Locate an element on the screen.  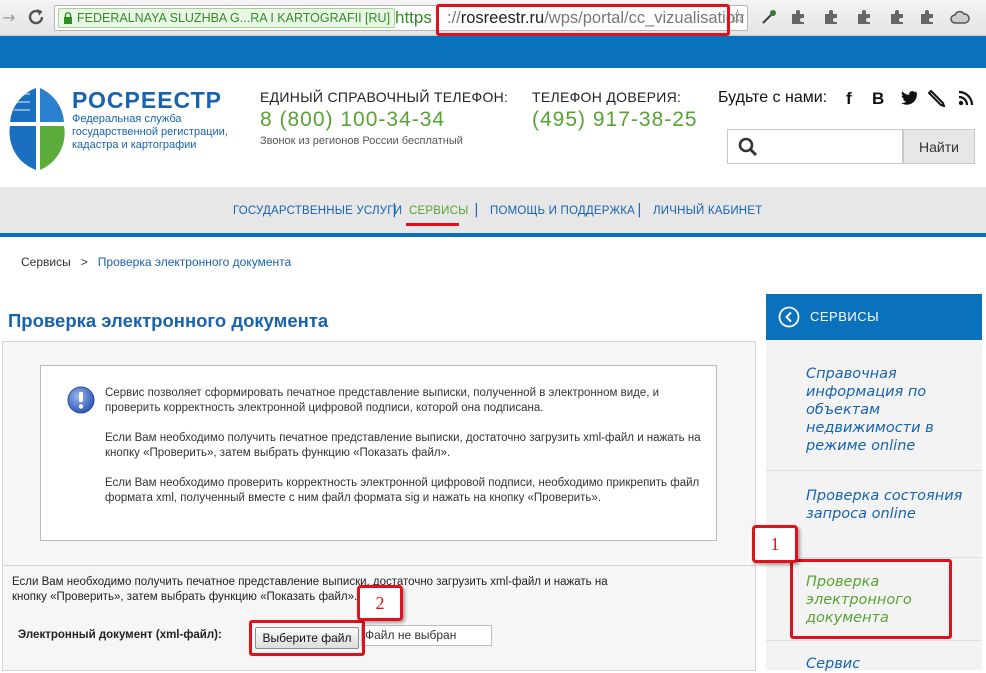
breadcrumb-root: Сервисы is located at coordinates (46, 262).